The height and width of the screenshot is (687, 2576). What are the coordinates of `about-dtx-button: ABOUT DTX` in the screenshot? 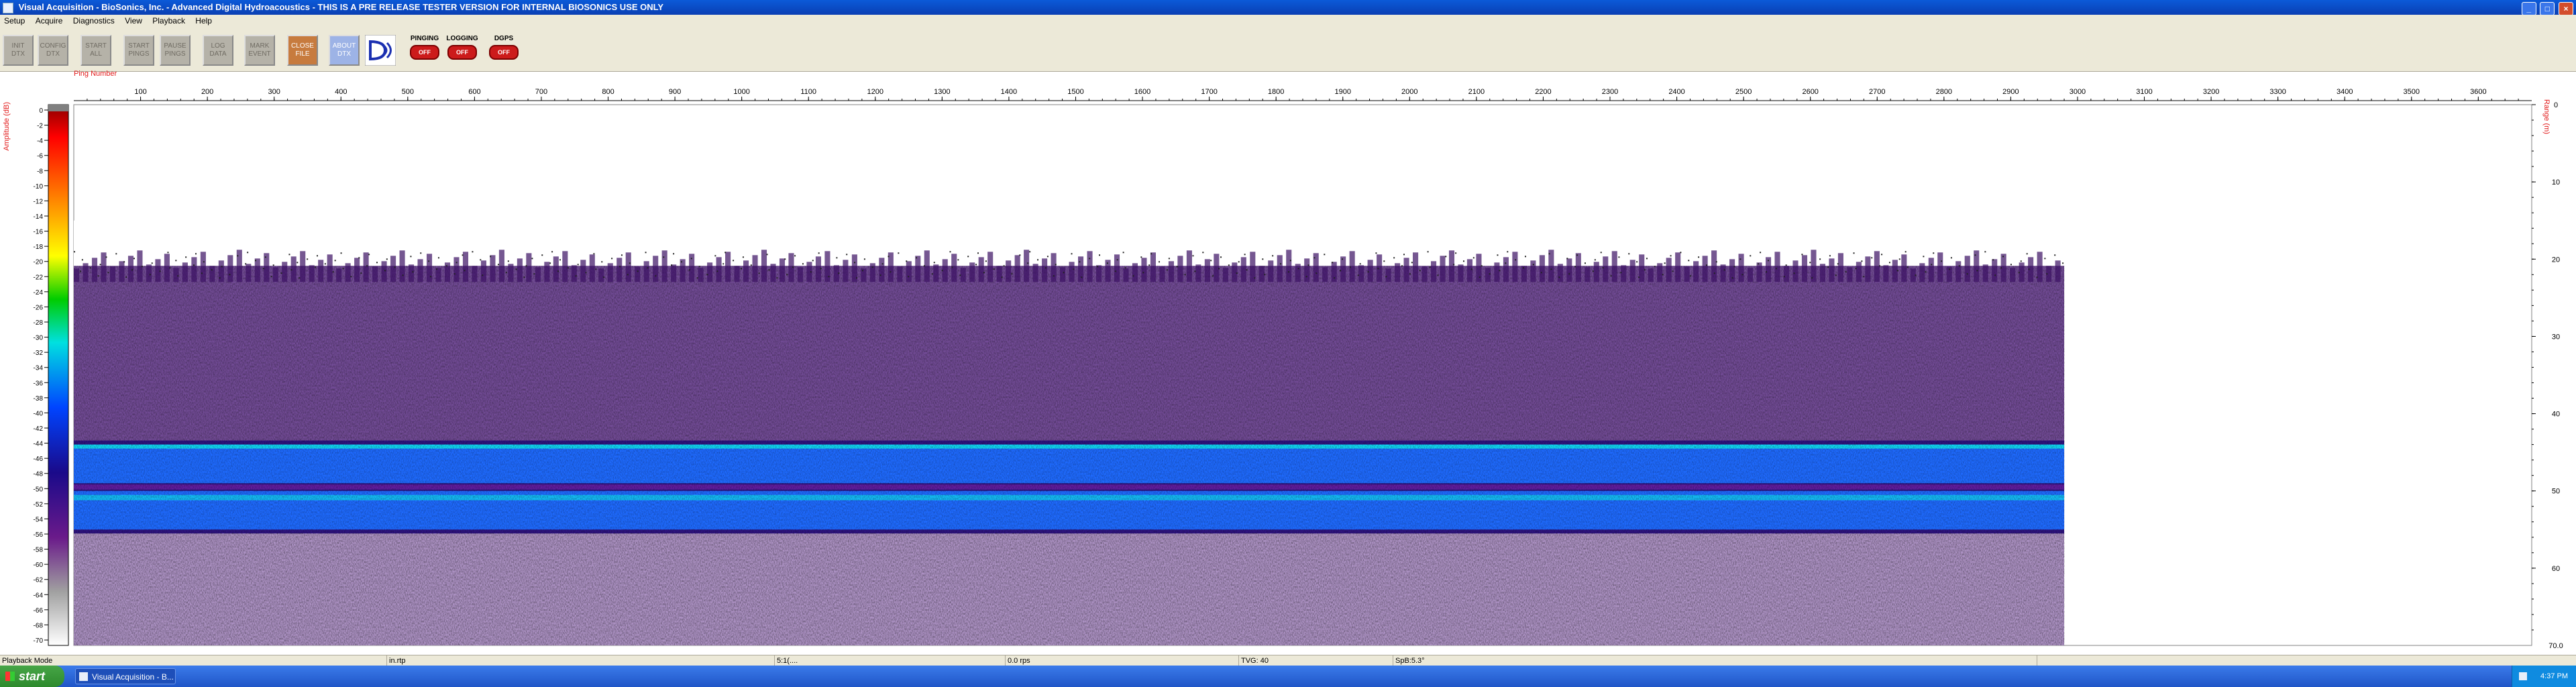 It's located at (344, 50).